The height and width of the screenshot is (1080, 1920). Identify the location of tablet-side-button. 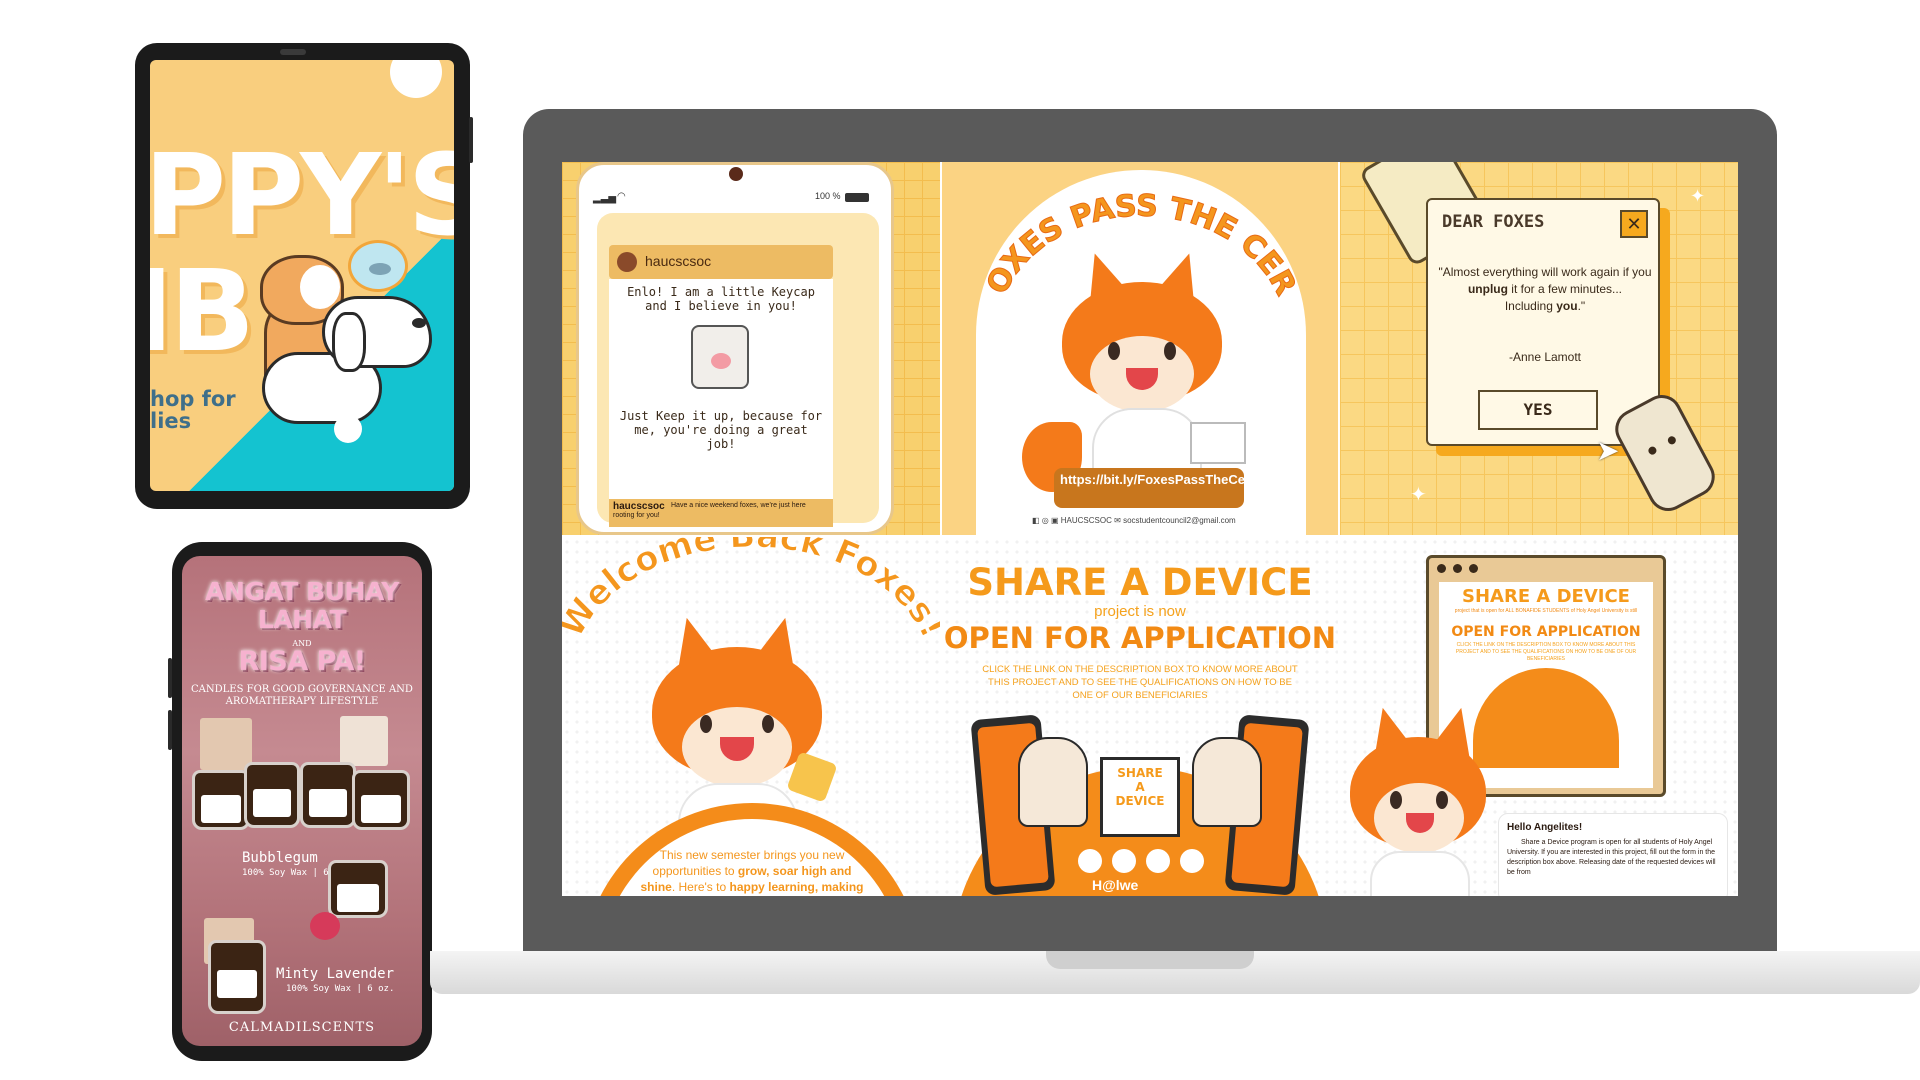
(471, 140).